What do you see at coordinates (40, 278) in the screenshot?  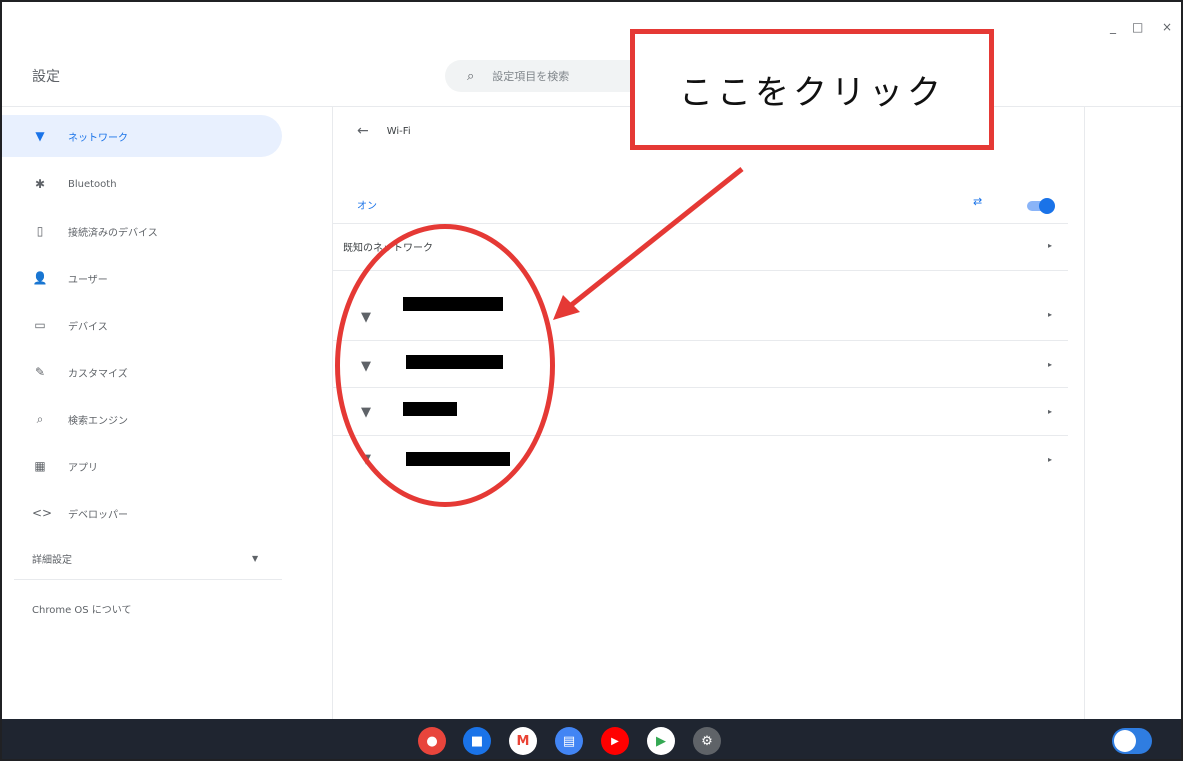 I see `person-icon: 👤` at bounding box center [40, 278].